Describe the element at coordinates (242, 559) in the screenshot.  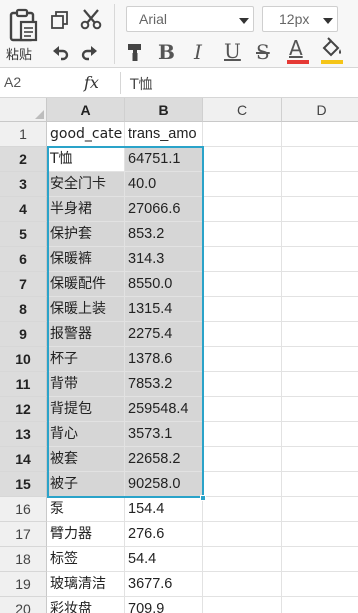
I see `cell-c18` at that location.